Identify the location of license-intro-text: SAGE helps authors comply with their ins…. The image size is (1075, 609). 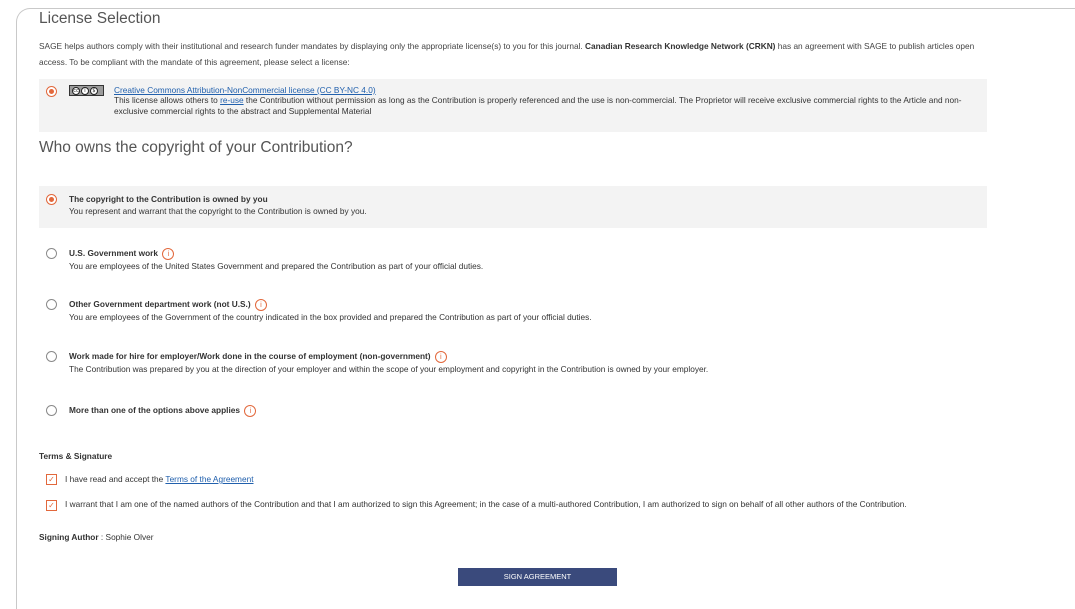
(519, 54).